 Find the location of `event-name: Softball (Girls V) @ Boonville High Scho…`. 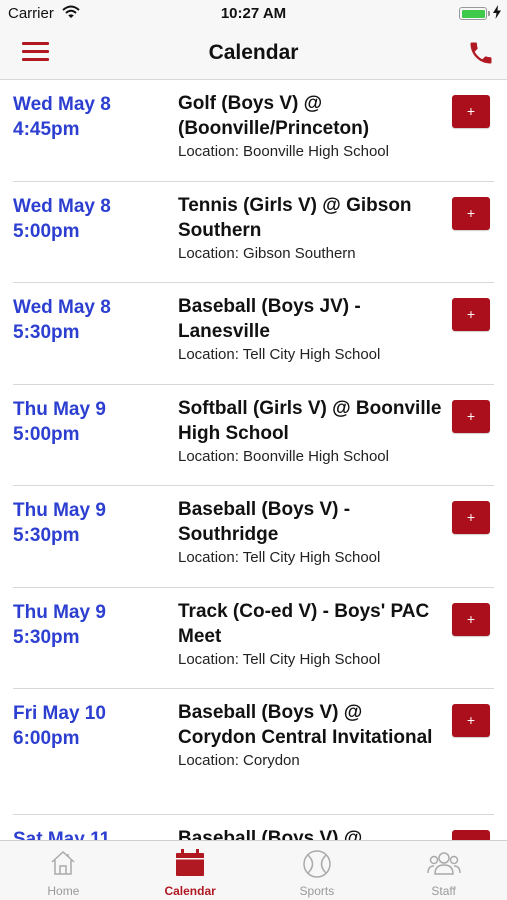

event-name: Softball (Girls V) @ Boonville High Scho… is located at coordinates (310, 421).